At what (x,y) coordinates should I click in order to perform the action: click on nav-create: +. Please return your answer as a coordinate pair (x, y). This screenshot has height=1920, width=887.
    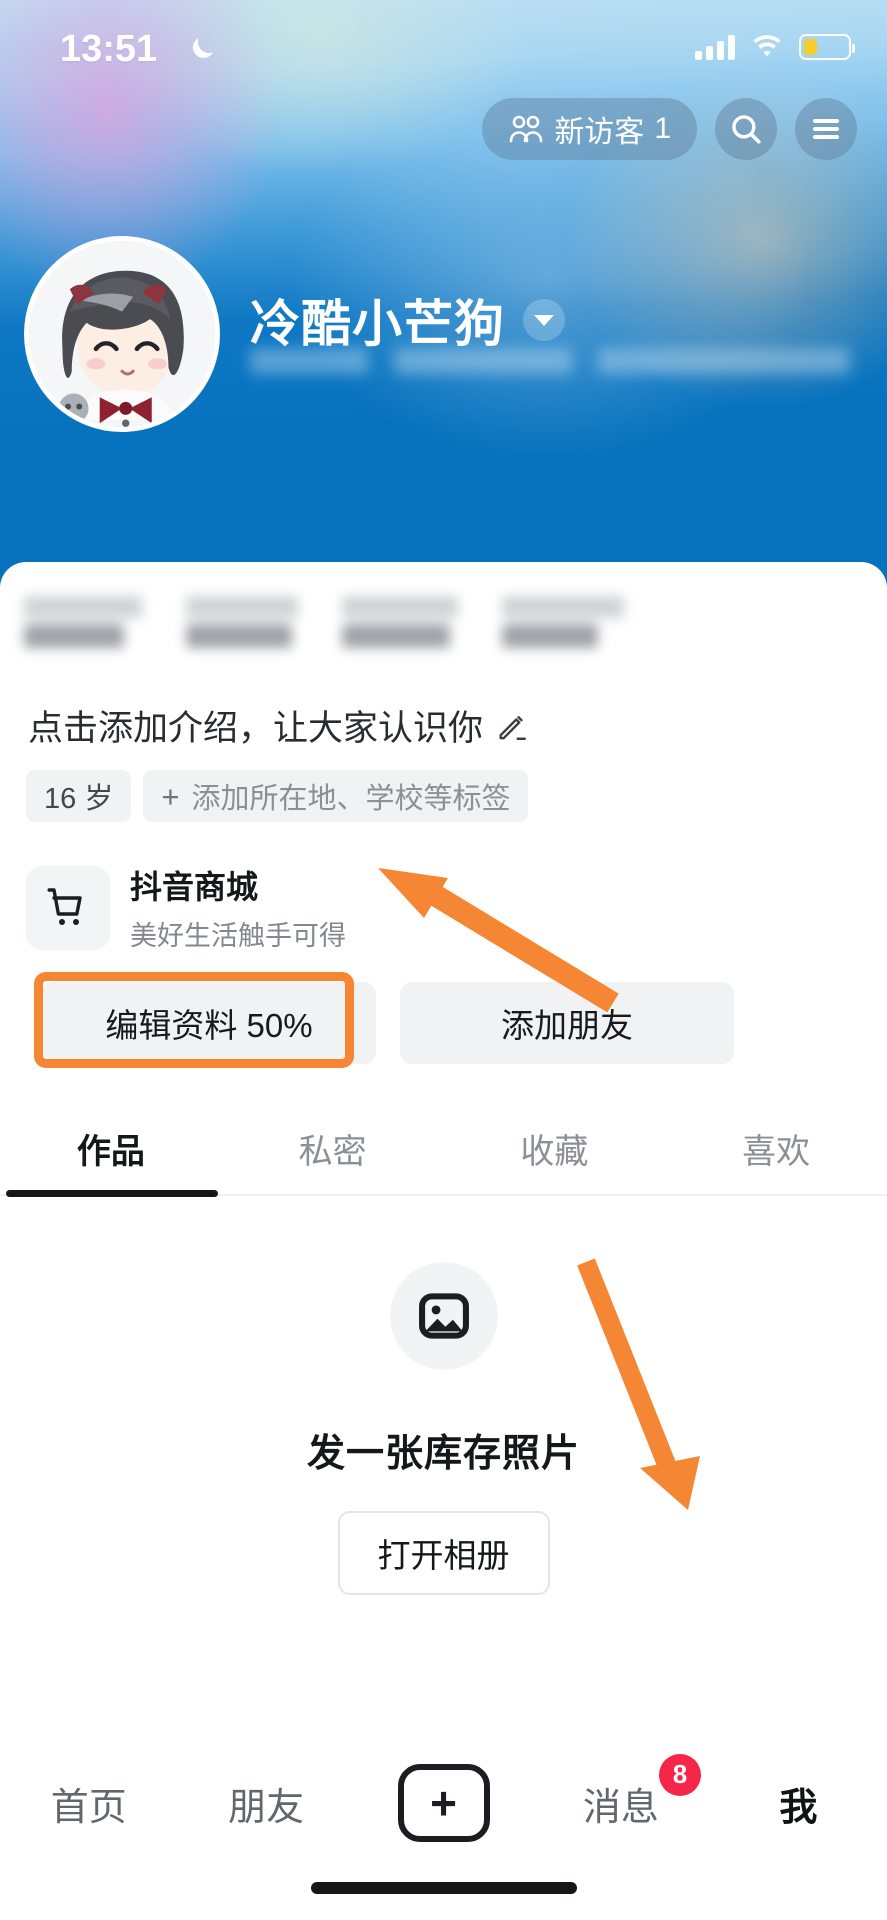
    Looking at the image, I should click on (443, 1803).